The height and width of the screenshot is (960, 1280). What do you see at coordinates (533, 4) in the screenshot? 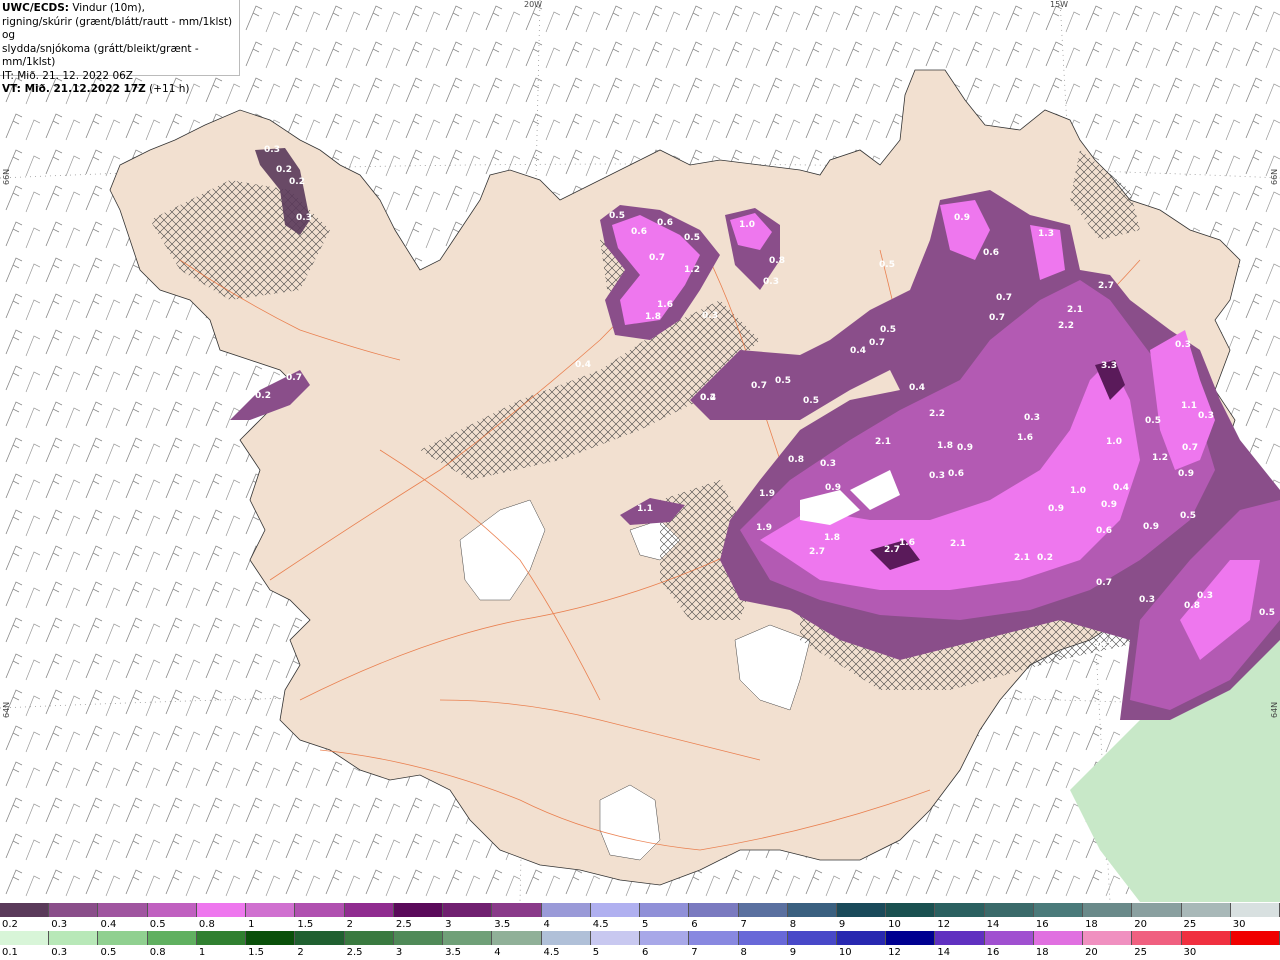
I see `lon-label-20w: 20W` at bounding box center [533, 4].